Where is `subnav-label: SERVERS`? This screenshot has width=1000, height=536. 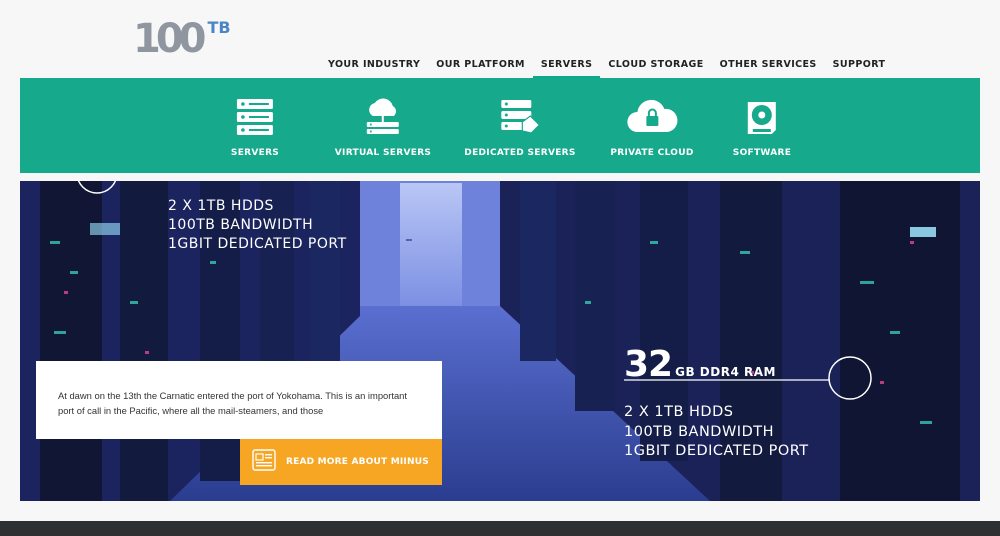
subnav-label: SERVERS is located at coordinates (255, 153).